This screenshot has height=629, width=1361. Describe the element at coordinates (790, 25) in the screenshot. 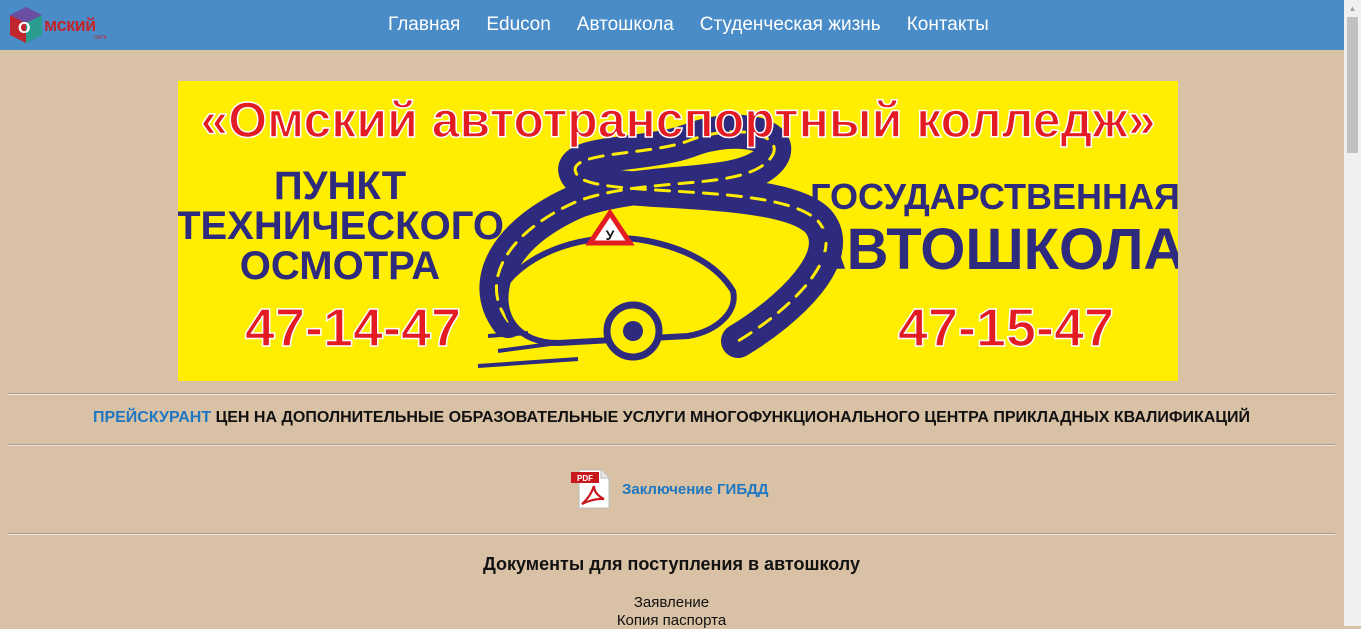

I see `nav-item-student-life: Студенческая жизнь` at that location.